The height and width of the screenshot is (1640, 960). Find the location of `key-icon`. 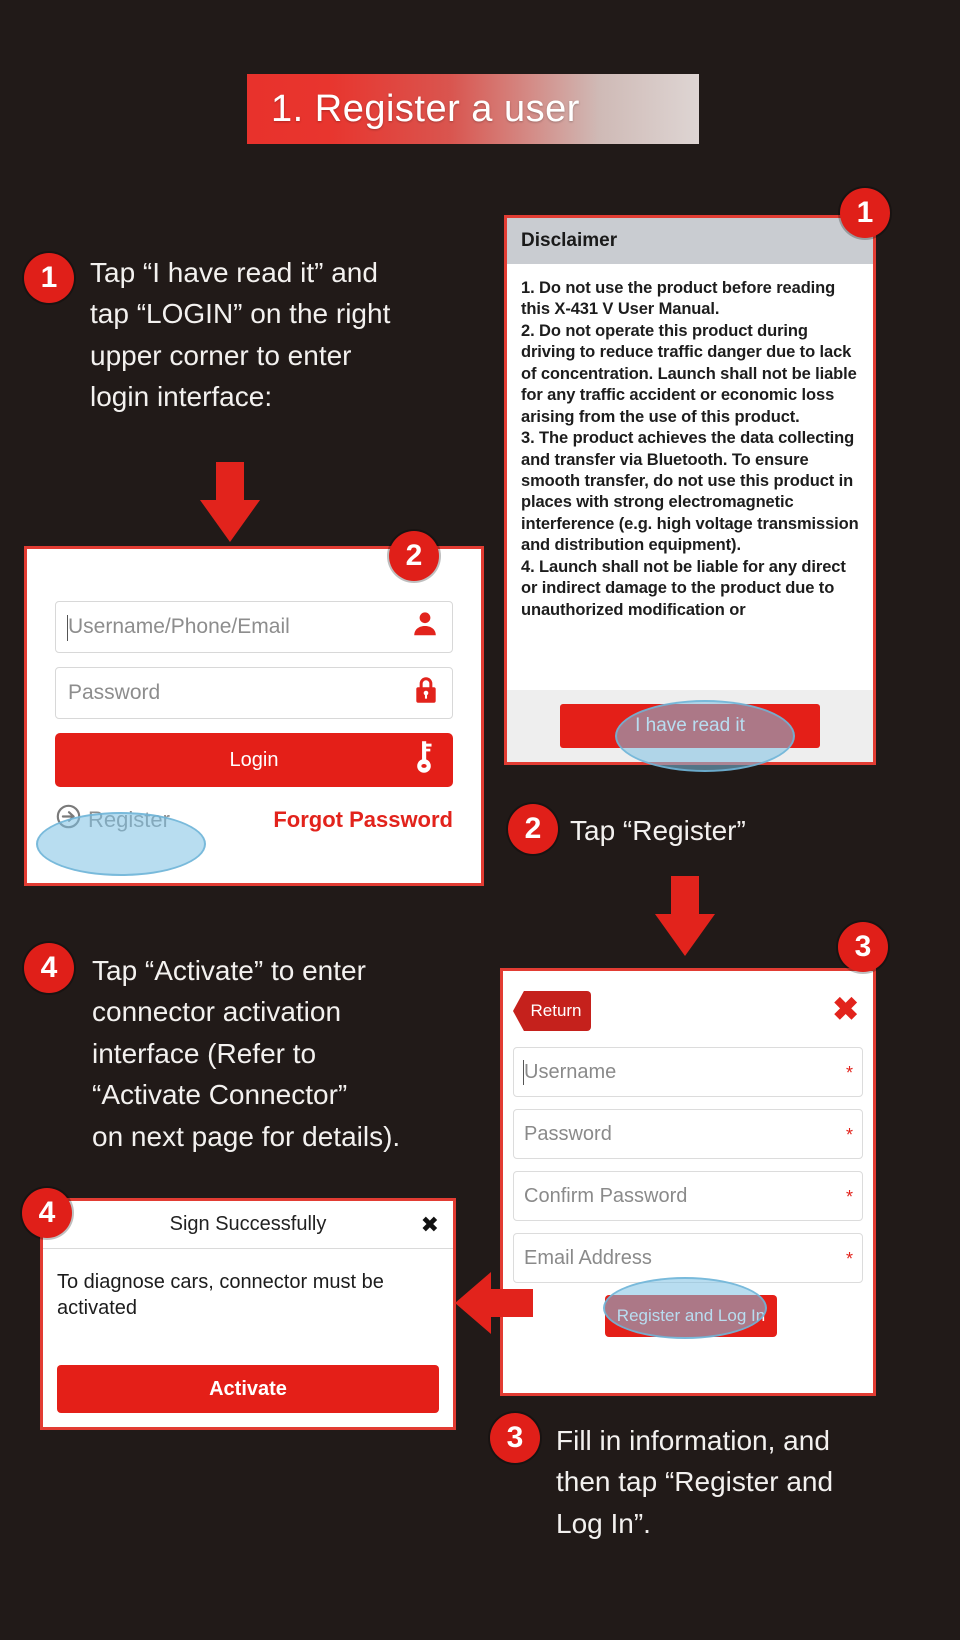

key-icon is located at coordinates (424, 760).